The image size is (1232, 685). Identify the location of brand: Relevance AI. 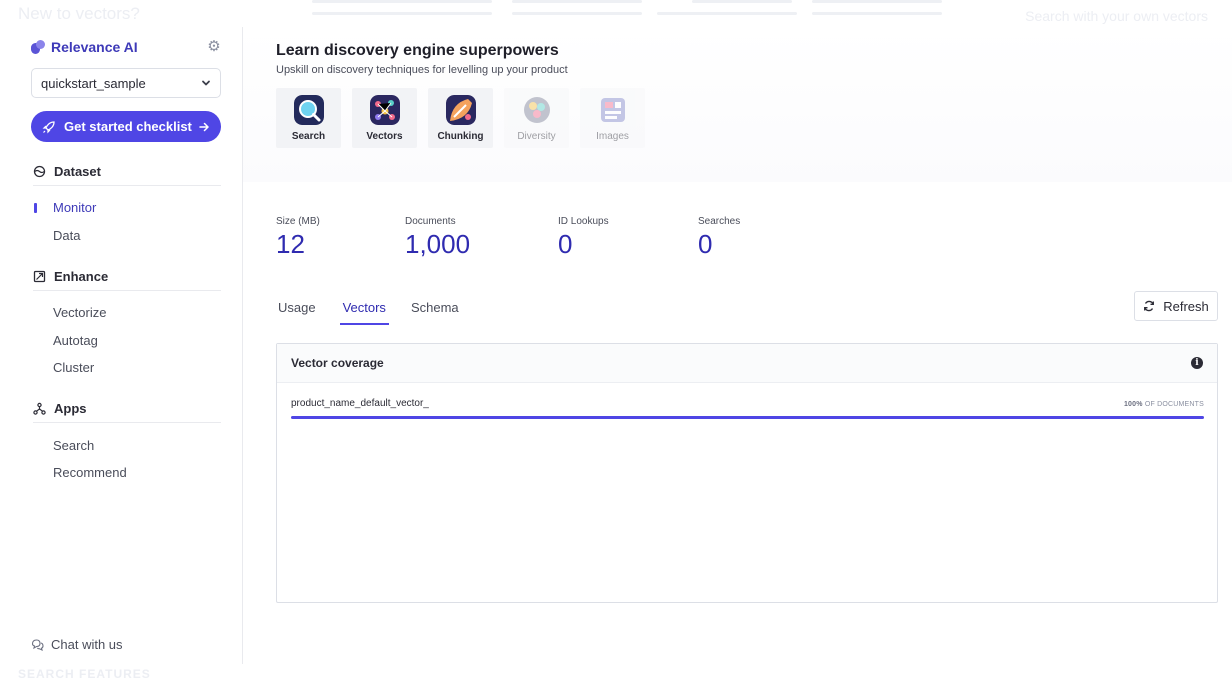
(84, 47).